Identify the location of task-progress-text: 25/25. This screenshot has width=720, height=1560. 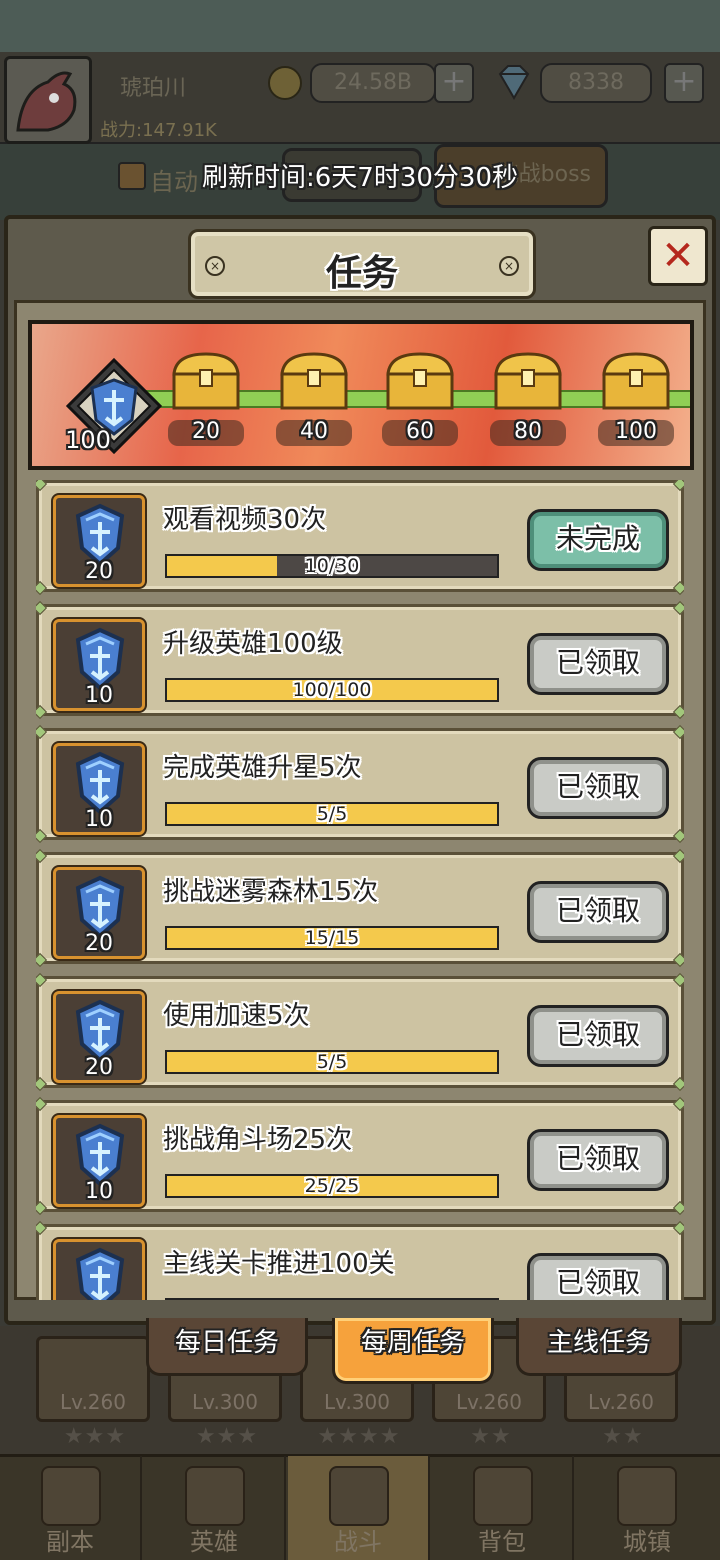
(332, 1186).